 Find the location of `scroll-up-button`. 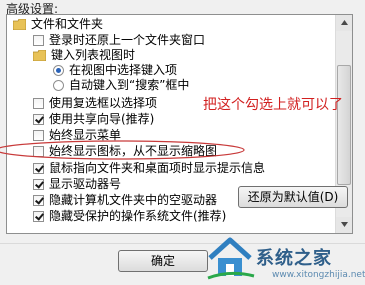

scroll-up-button is located at coordinates (344, 23).